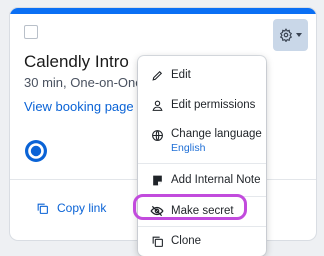  I want to click on menu-item-edit: Edit, so click(170, 75).